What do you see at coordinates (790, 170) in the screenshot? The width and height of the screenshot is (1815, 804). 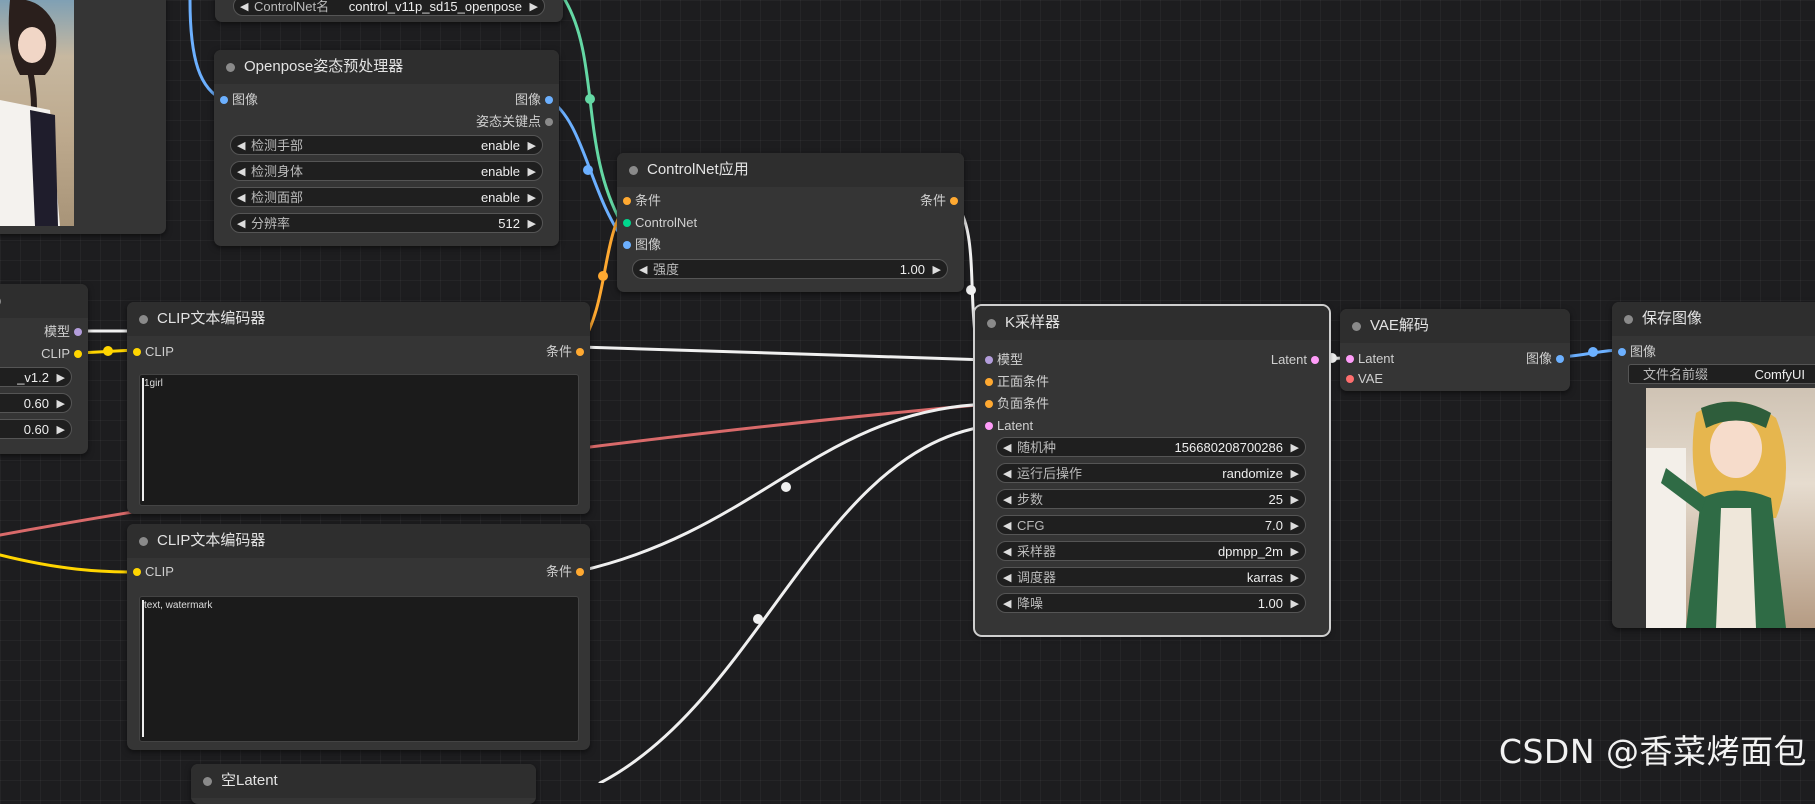 I see `node-title: ControlNet应用` at bounding box center [790, 170].